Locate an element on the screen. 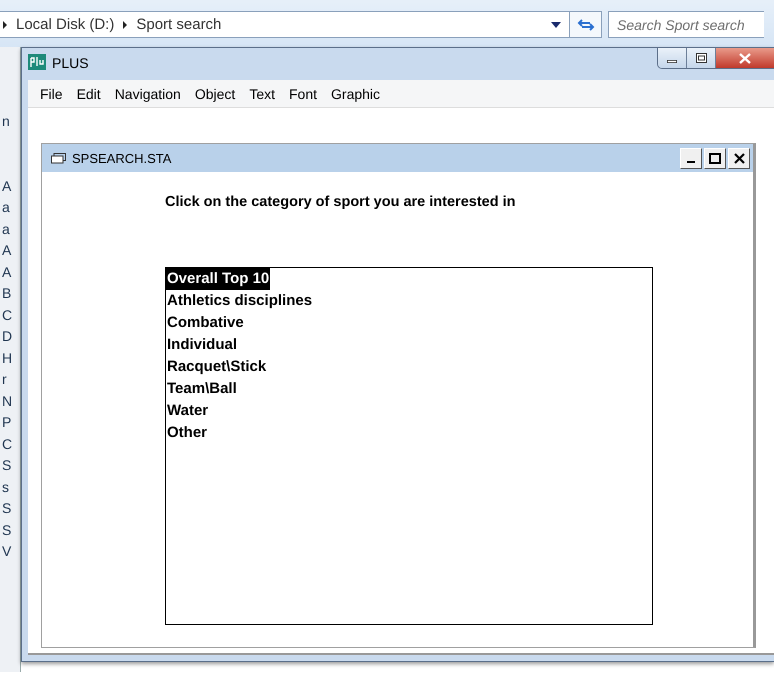 The image size is (774, 675). menu-item: Font is located at coordinates (303, 94).